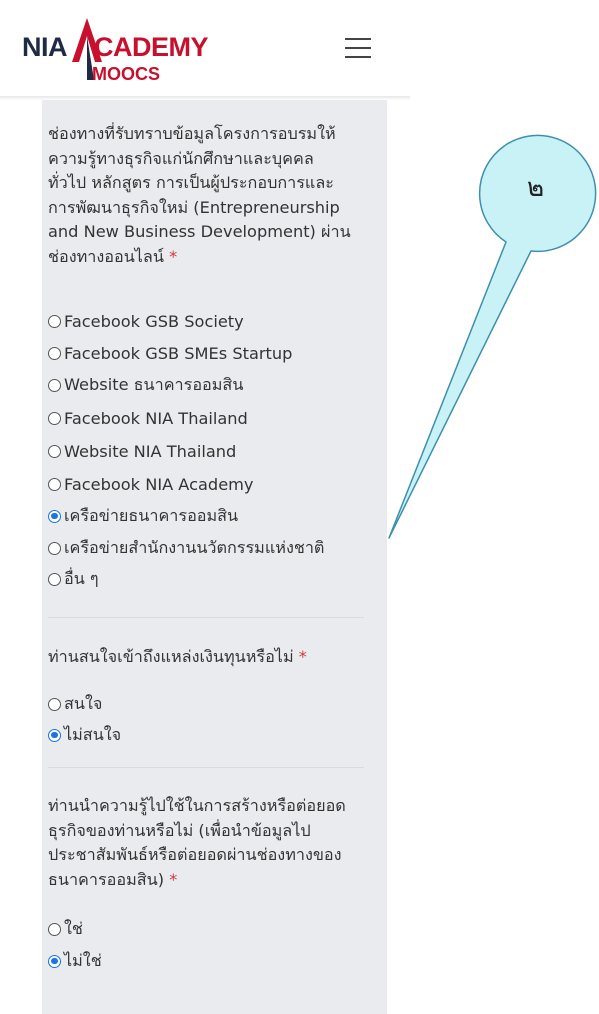 The height and width of the screenshot is (1014, 599). I want to click on question-line: ธนาคารออมสิน) *, so click(209, 880).